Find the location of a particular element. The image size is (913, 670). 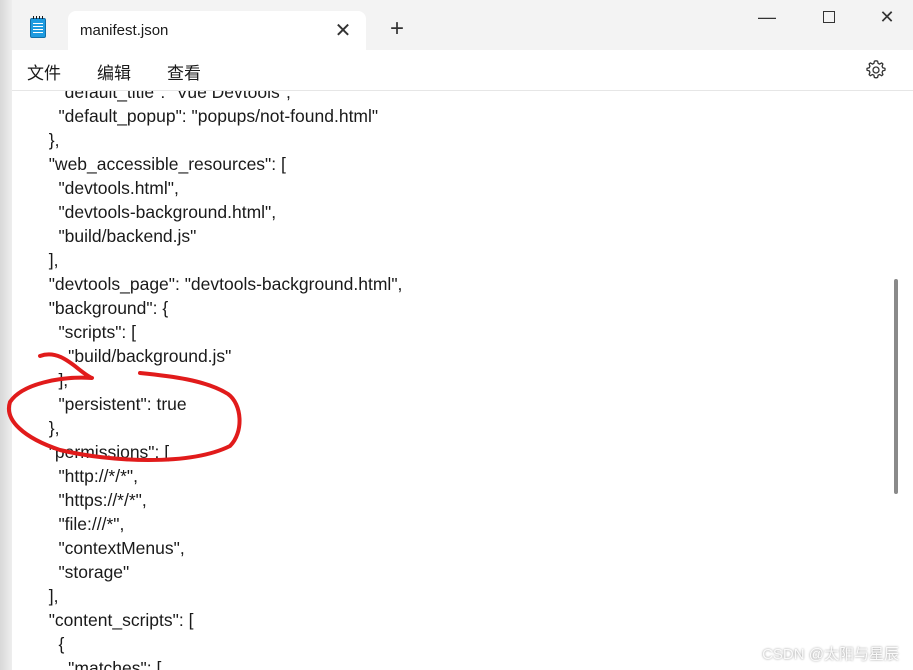

new-tab-button: + is located at coordinates (397, 29).